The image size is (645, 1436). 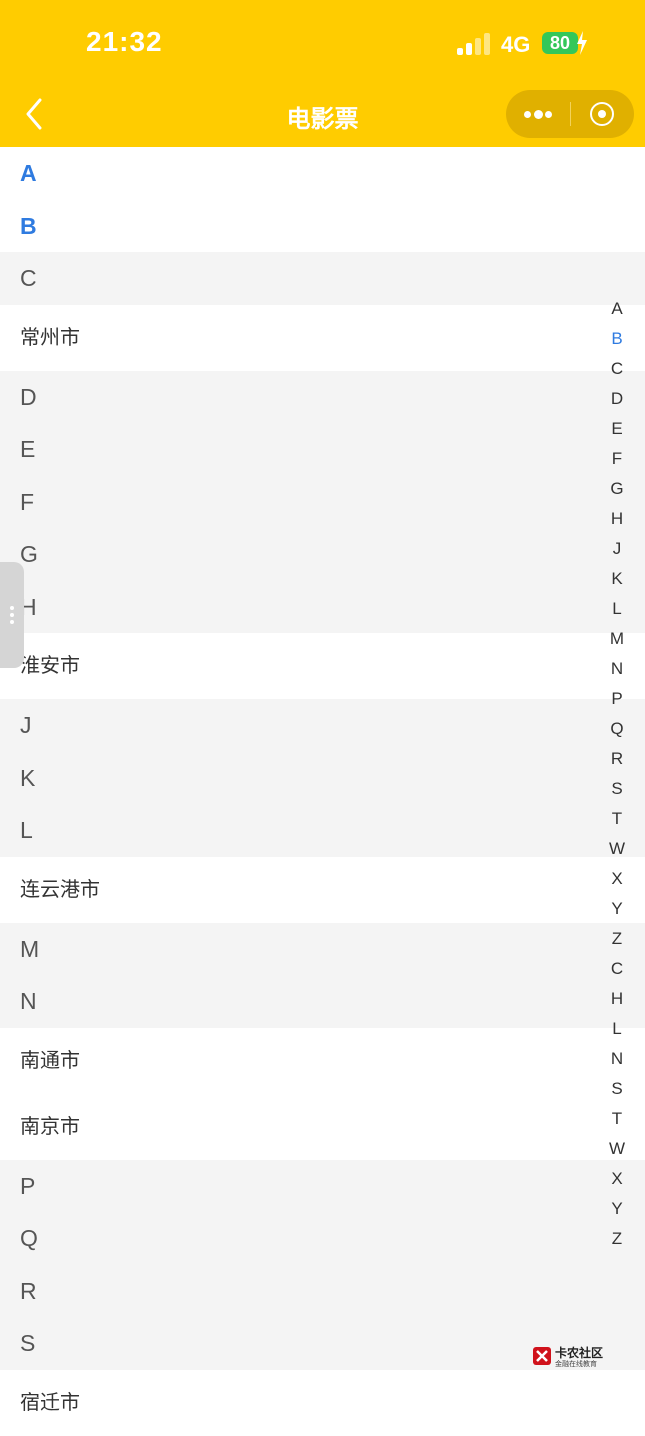 What do you see at coordinates (124, 41) in the screenshot?
I see `status-time: 21:32` at bounding box center [124, 41].